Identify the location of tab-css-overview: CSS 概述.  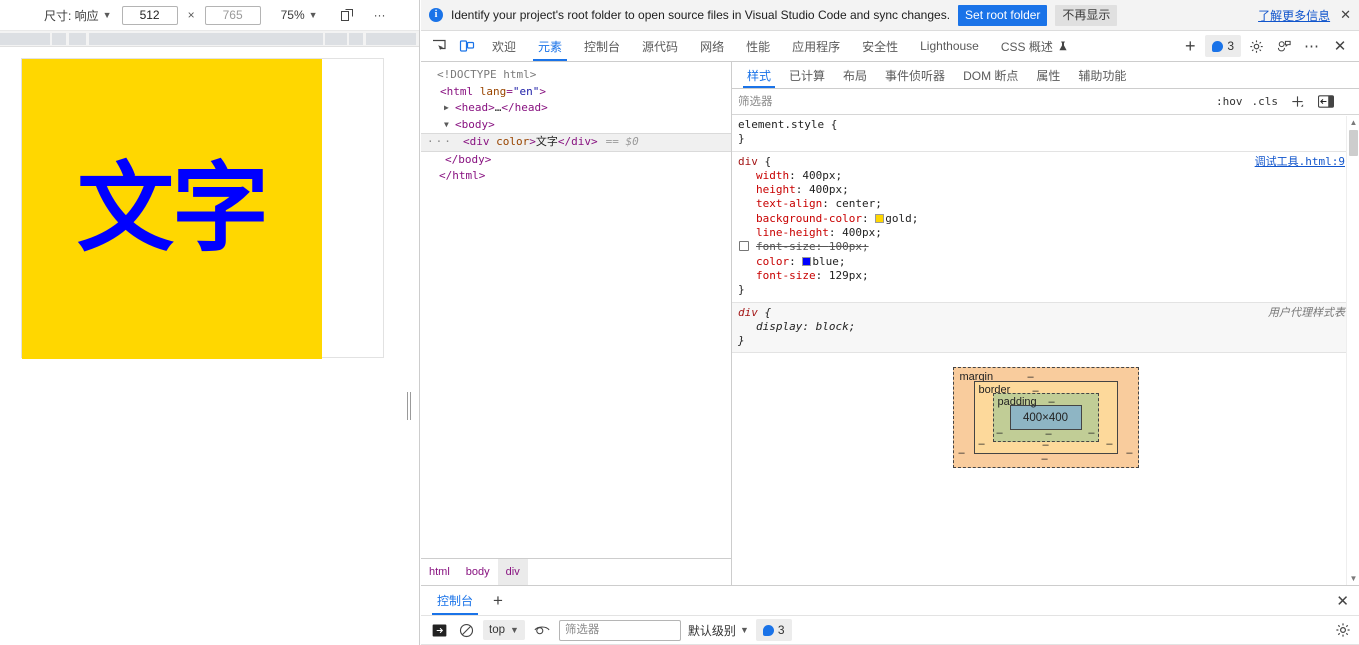
(1034, 46).